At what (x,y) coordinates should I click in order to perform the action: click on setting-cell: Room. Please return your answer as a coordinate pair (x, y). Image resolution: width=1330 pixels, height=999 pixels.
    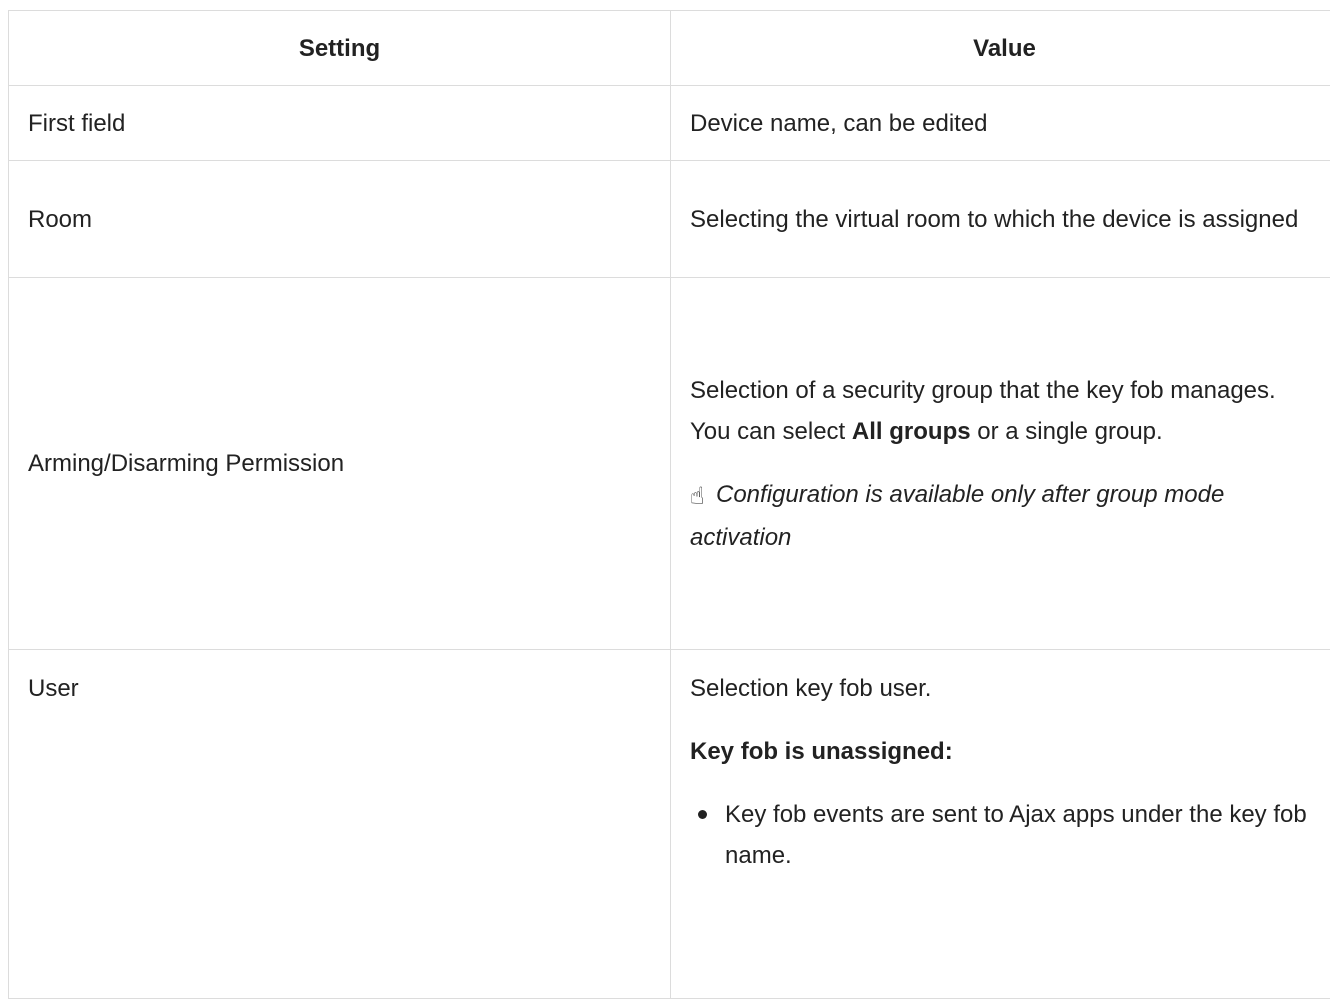
    Looking at the image, I should click on (340, 219).